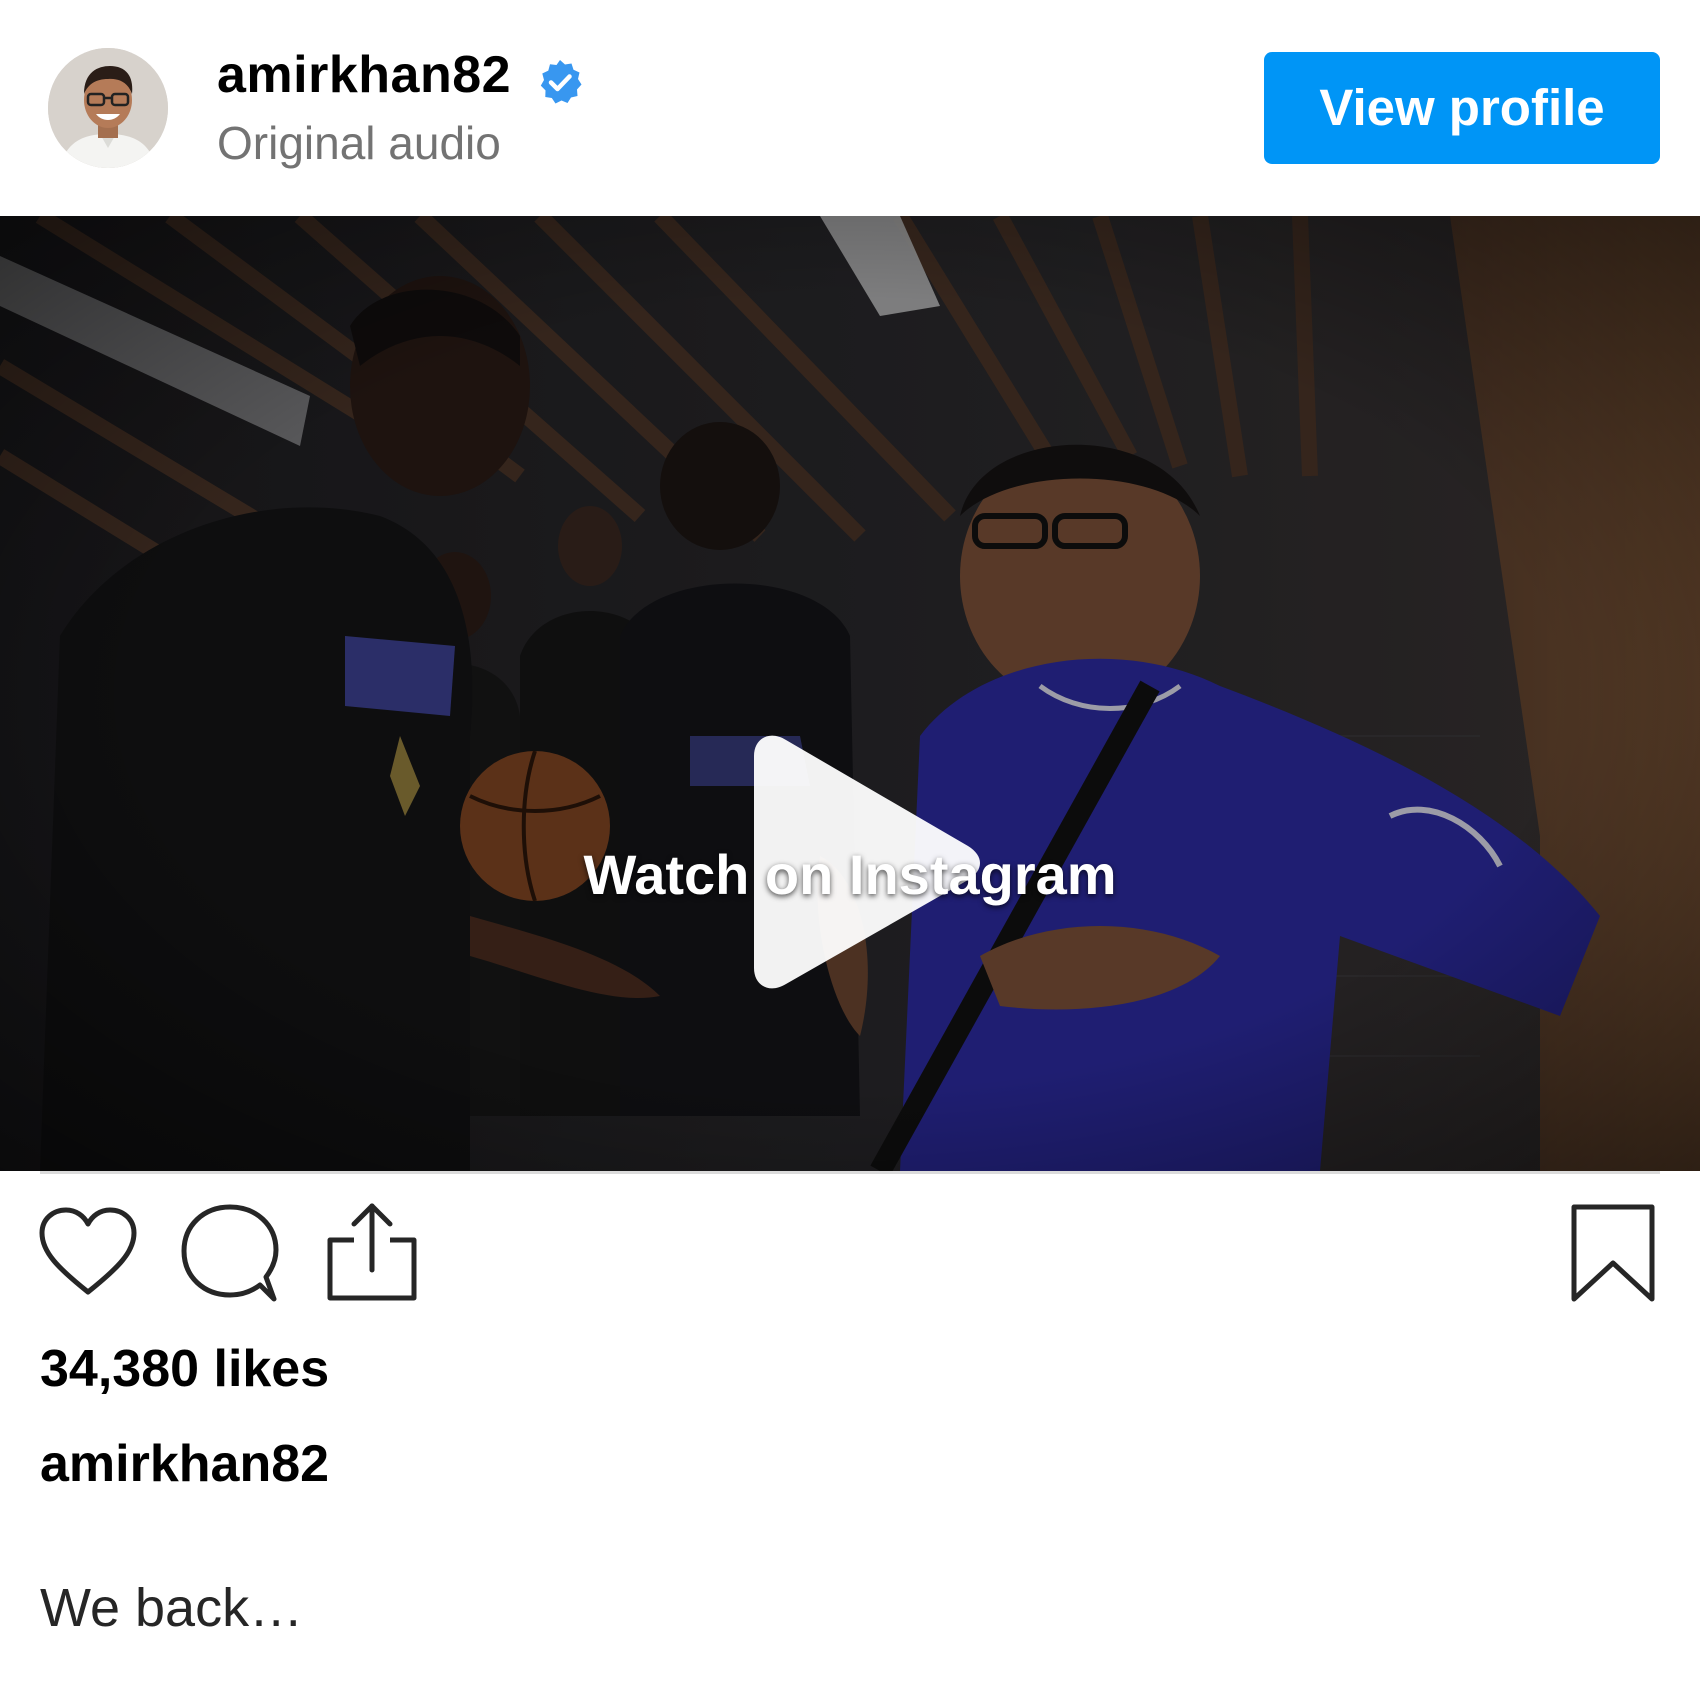  I want to click on caption-username: amirkhan82, so click(184, 1464).